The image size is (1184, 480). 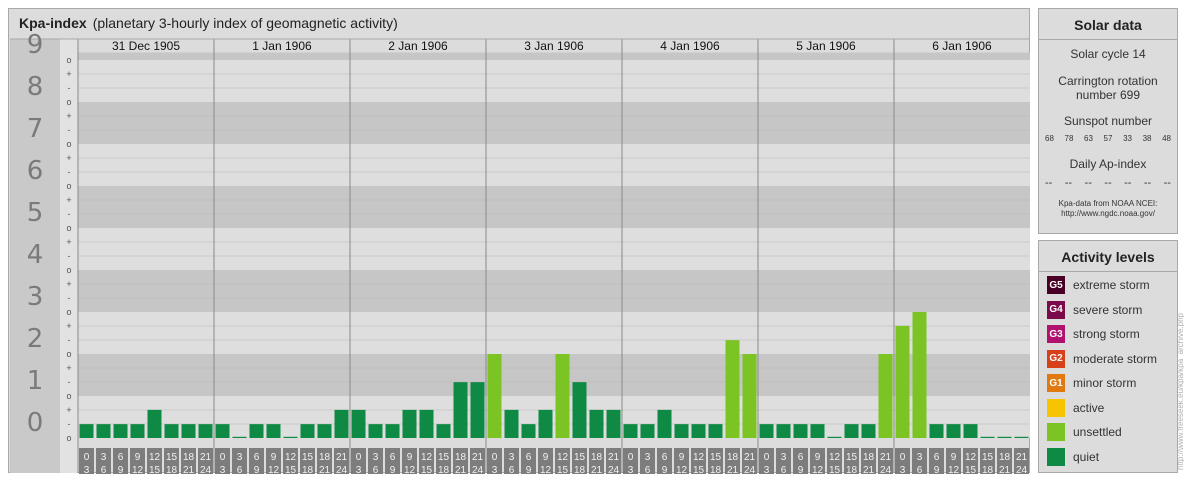 I want to click on y-tick-label: 1, so click(x=35, y=381).